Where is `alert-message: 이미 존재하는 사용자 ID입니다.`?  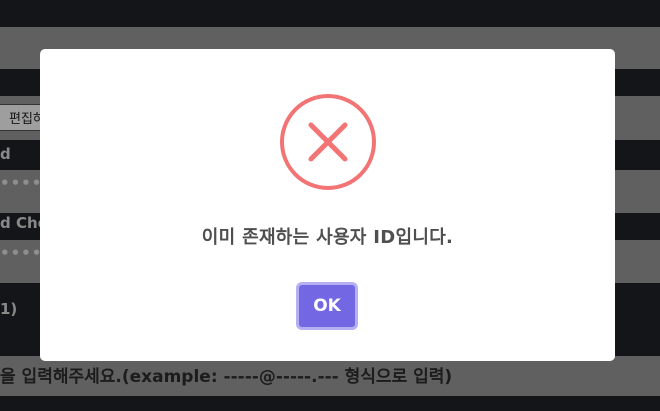
alert-message: 이미 존재하는 사용자 ID입니다. is located at coordinates (327, 237).